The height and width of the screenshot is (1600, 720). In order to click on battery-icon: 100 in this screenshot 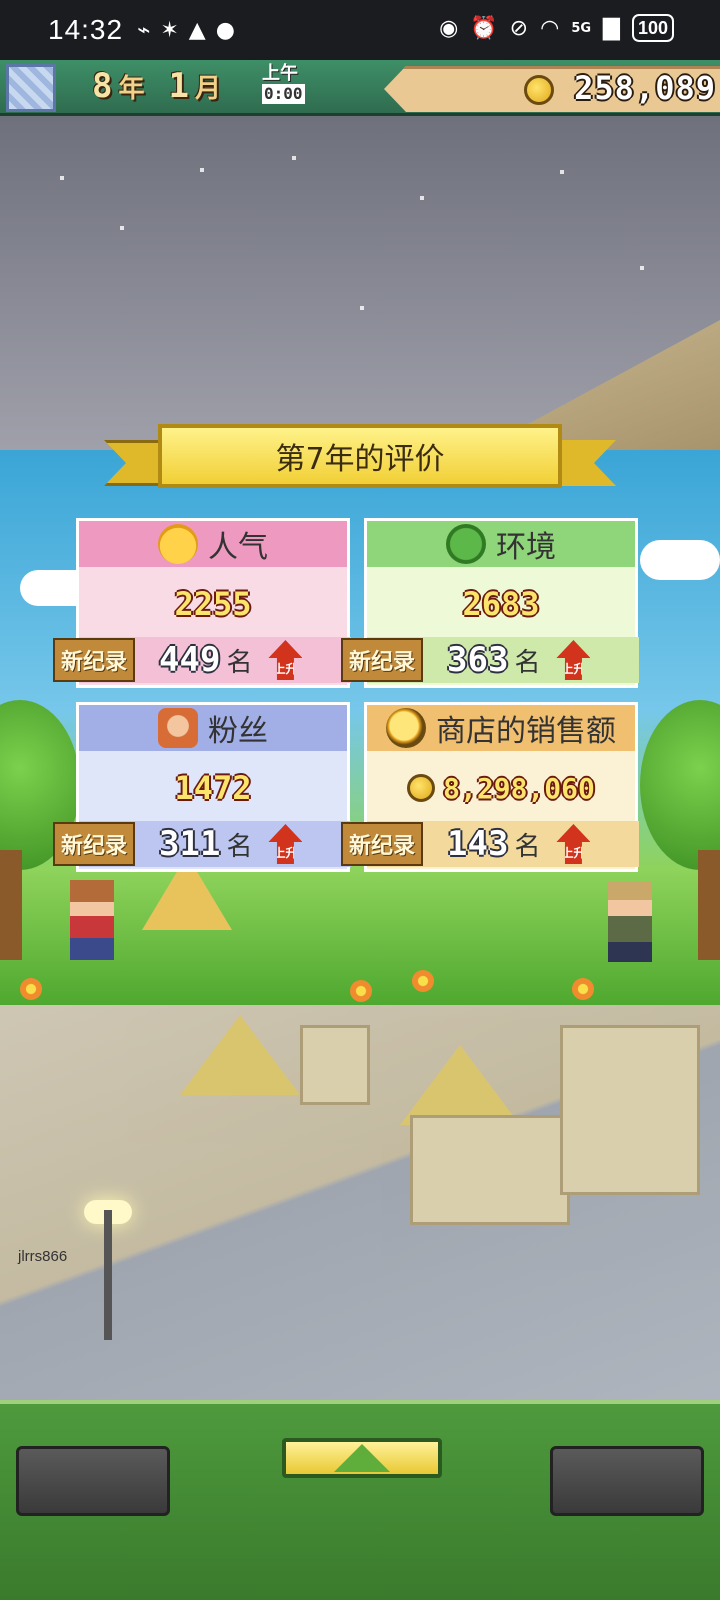, I will do `click(652, 28)`.